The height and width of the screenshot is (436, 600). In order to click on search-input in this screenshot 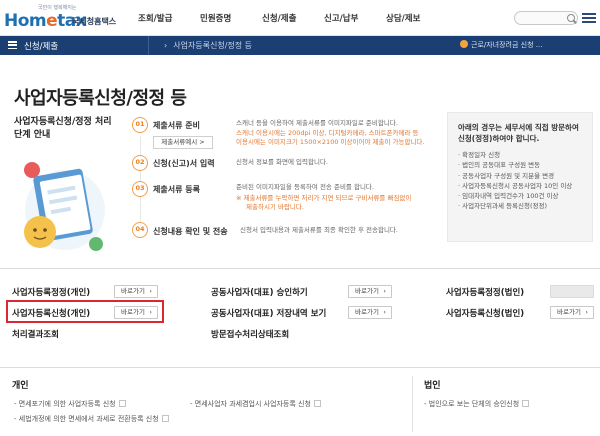, I will do `click(546, 18)`.